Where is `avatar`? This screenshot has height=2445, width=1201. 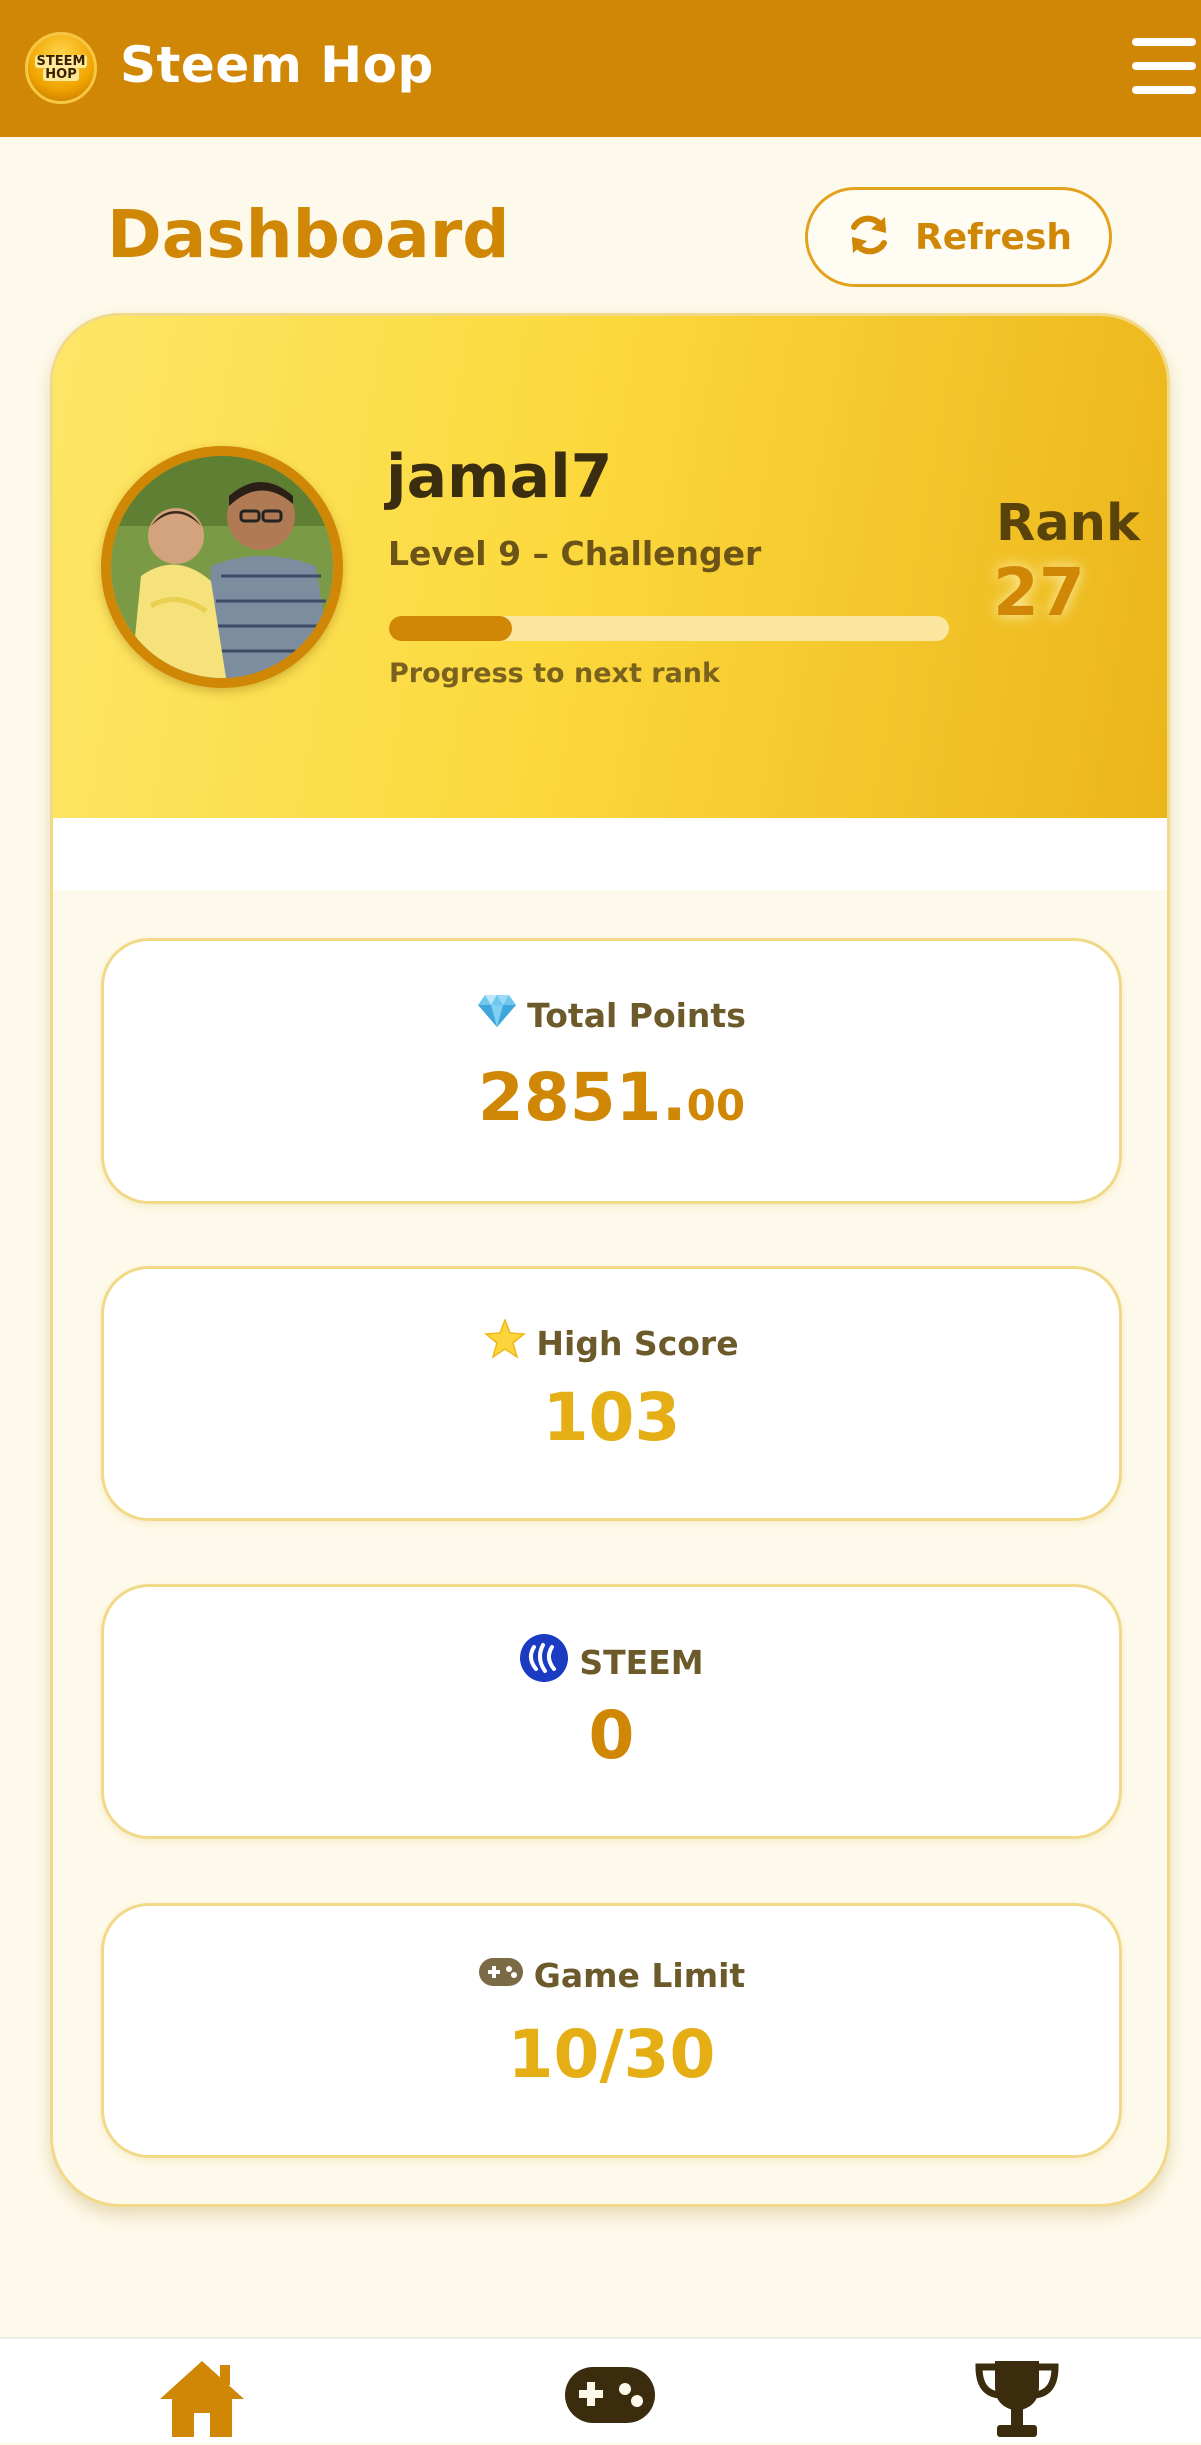
avatar is located at coordinates (222, 567).